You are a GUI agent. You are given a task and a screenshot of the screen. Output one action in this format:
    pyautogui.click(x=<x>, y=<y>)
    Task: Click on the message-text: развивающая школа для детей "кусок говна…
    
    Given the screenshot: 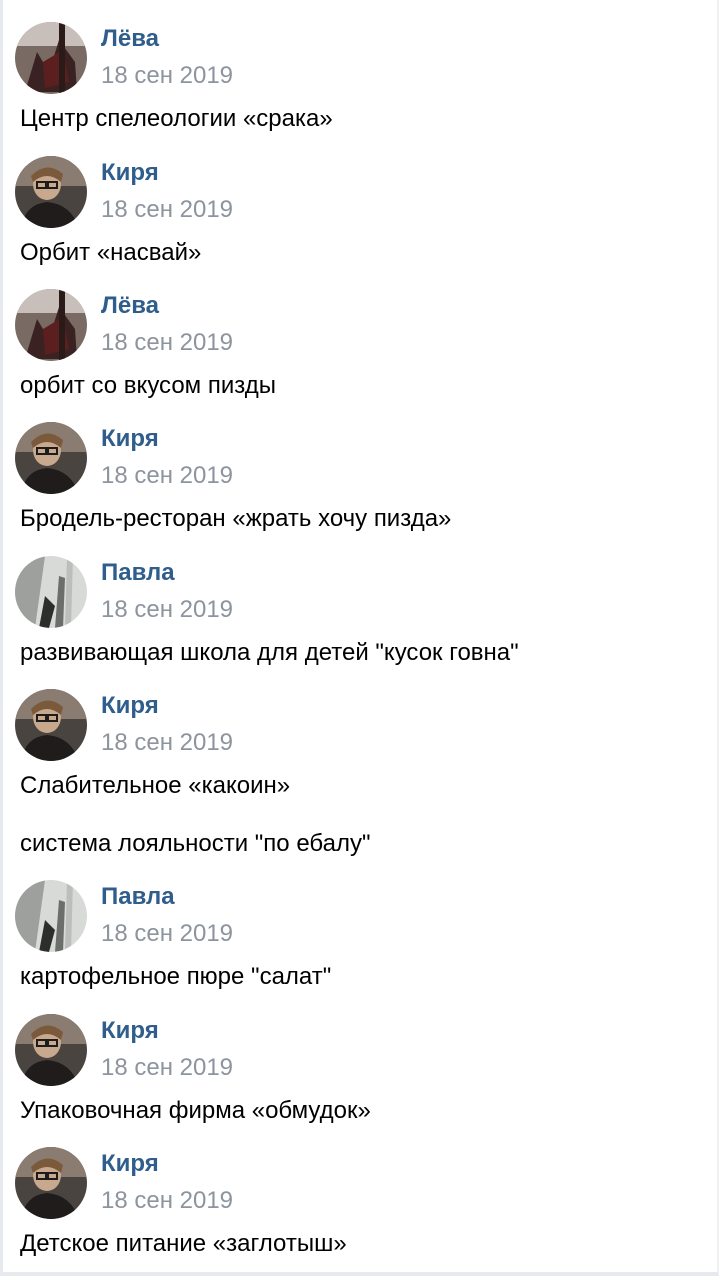 What is the action you would take?
    pyautogui.click(x=269, y=652)
    